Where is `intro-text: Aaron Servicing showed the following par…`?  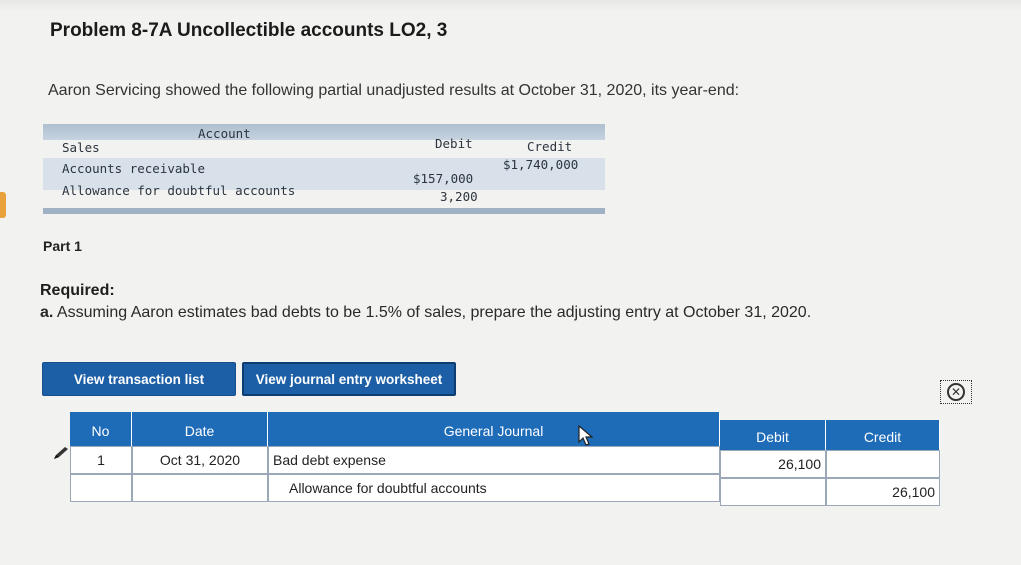 intro-text: Aaron Servicing showed the following par… is located at coordinates (394, 90).